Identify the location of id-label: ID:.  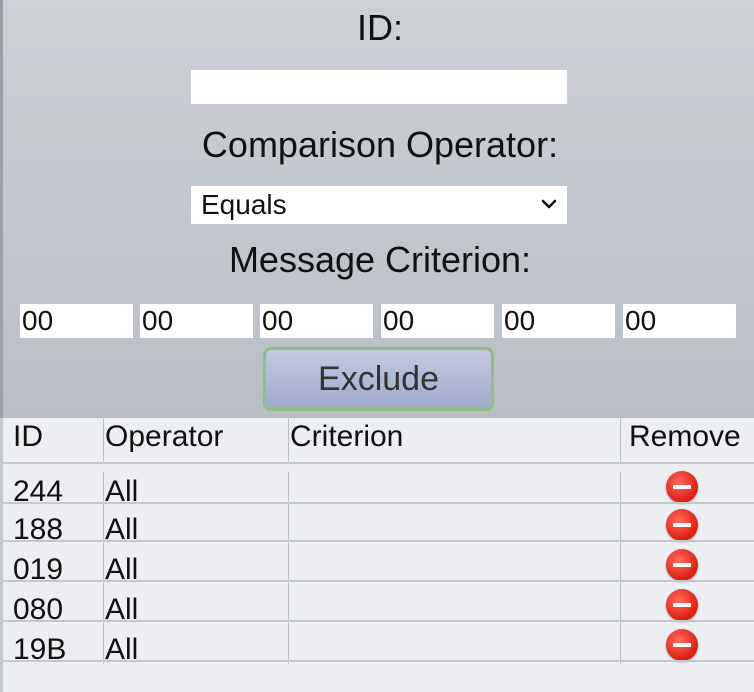
(379, 27).